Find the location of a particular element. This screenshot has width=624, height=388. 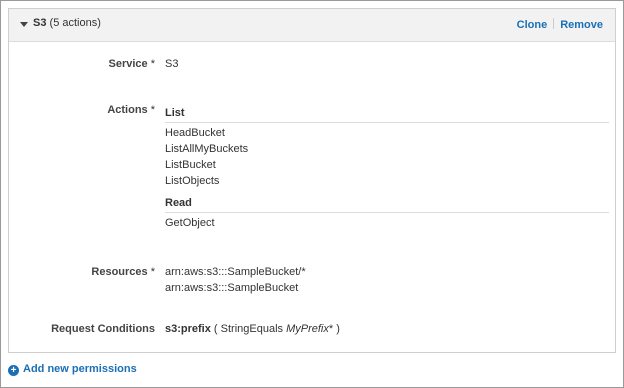

action-item: ListBucket is located at coordinates (190, 165).